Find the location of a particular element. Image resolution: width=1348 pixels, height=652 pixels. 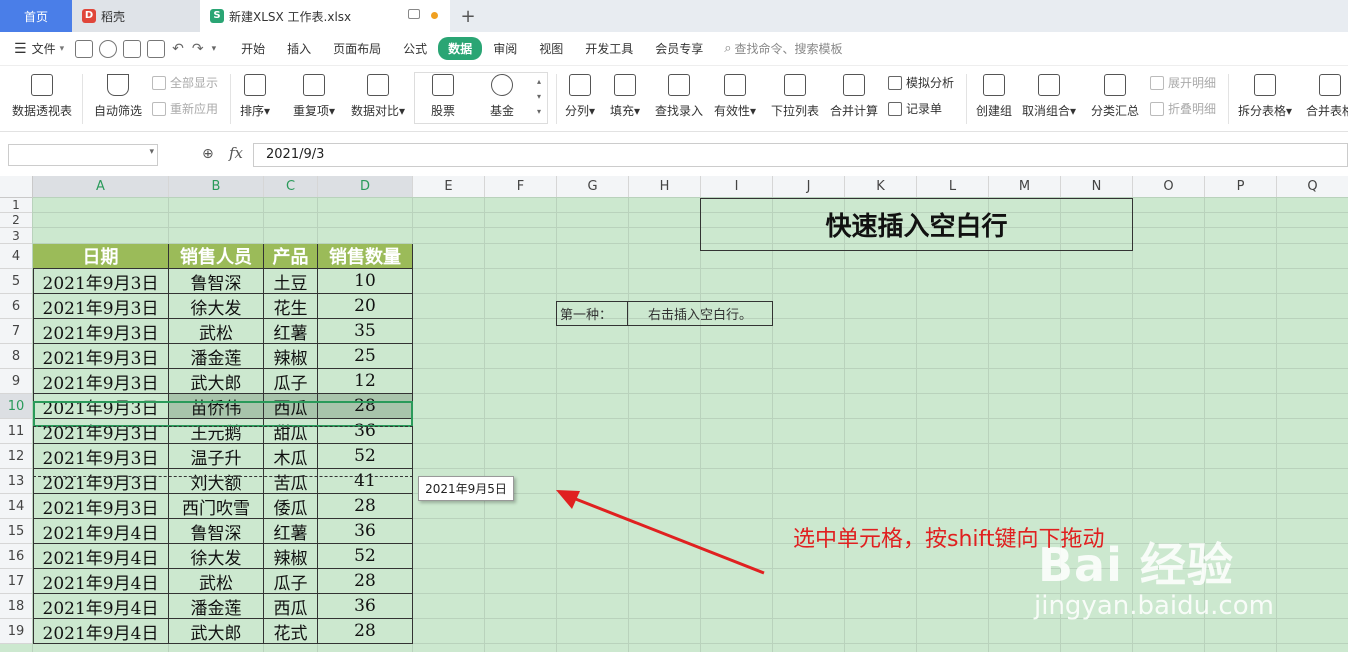

filter-icon is located at coordinates (118, 85).